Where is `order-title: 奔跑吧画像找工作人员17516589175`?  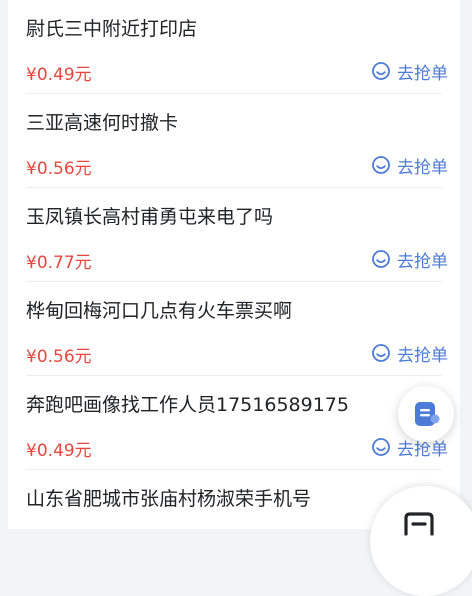
order-title: 奔跑吧画像找工作人员17516589175 is located at coordinates (187, 405).